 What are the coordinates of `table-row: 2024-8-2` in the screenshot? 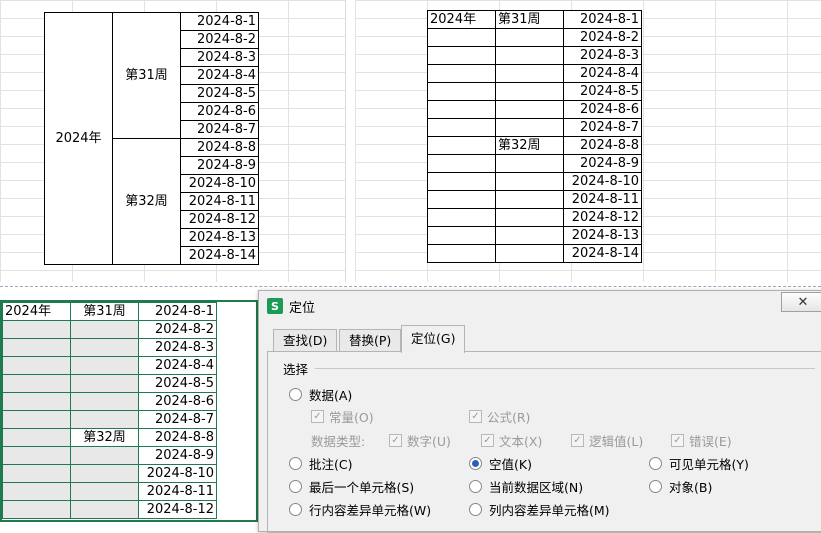 It's located at (109, 329).